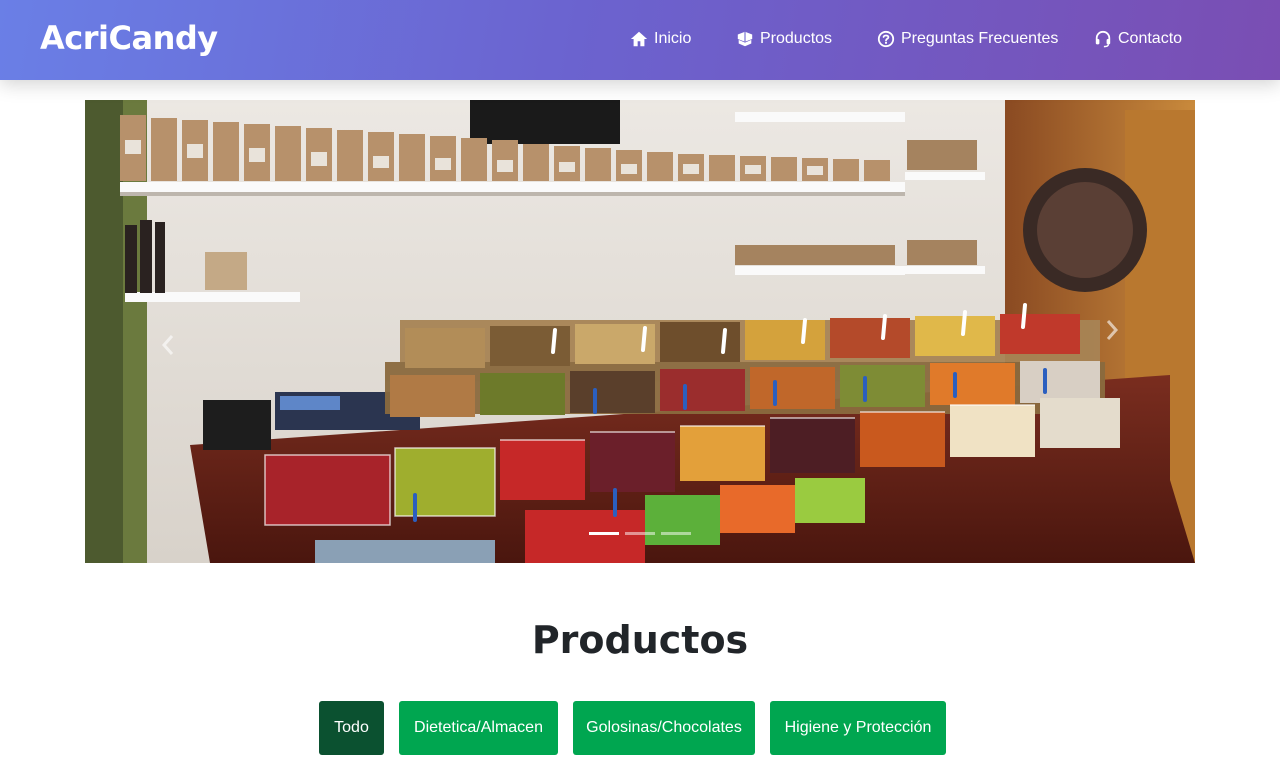 Image resolution: width=1280 pixels, height=784 pixels. What do you see at coordinates (478, 728) in the screenshot?
I see `filter-button-dietetica: Dietetica/Almacen` at bounding box center [478, 728].